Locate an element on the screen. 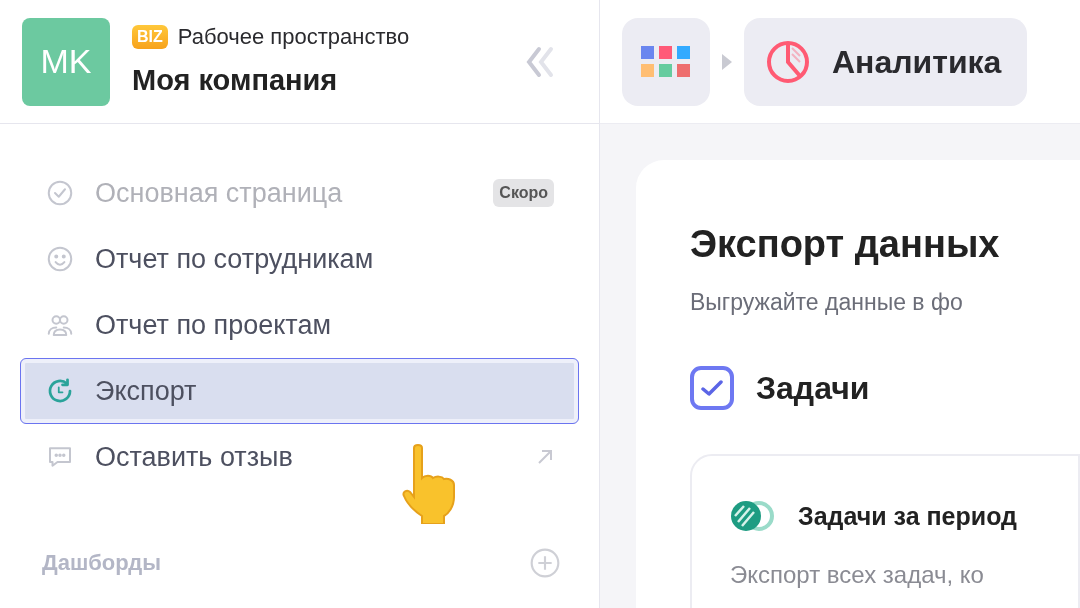  section-checkbox is located at coordinates (712, 387).